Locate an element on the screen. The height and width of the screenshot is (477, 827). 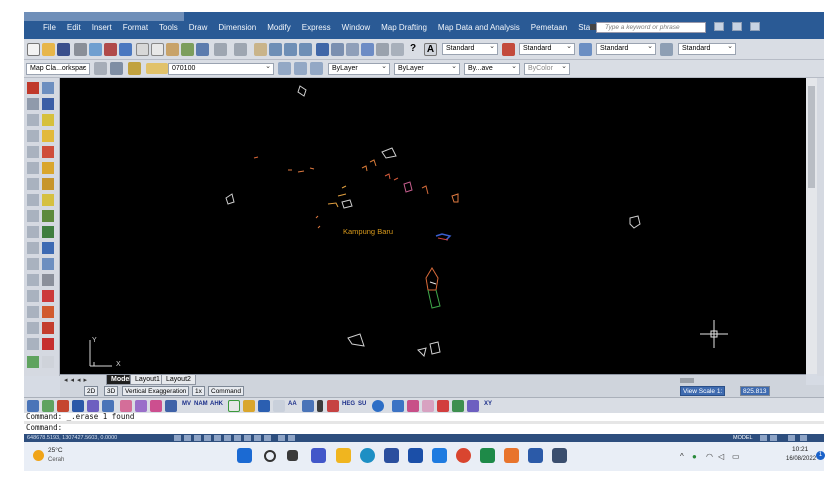
color-combo: ByLayer is located at coordinates (359, 69).